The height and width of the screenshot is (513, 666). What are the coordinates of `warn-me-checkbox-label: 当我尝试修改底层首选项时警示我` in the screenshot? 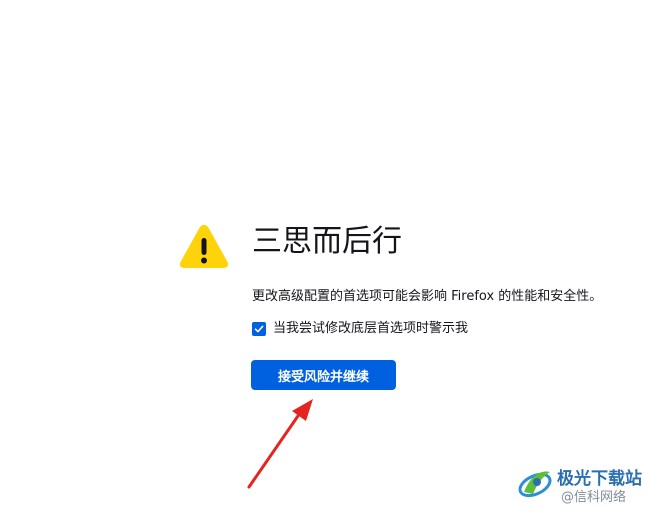 It's located at (370, 329).